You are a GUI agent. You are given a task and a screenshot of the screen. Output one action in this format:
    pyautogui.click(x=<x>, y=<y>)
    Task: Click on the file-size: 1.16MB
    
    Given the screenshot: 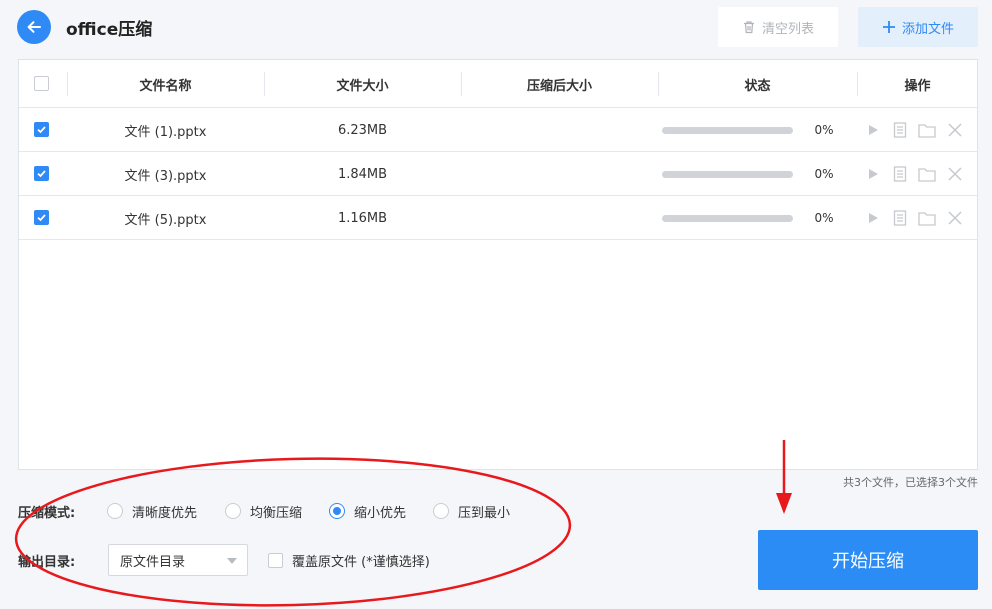 What is the action you would take?
    pyautogui.click(x=362, y=218)
    